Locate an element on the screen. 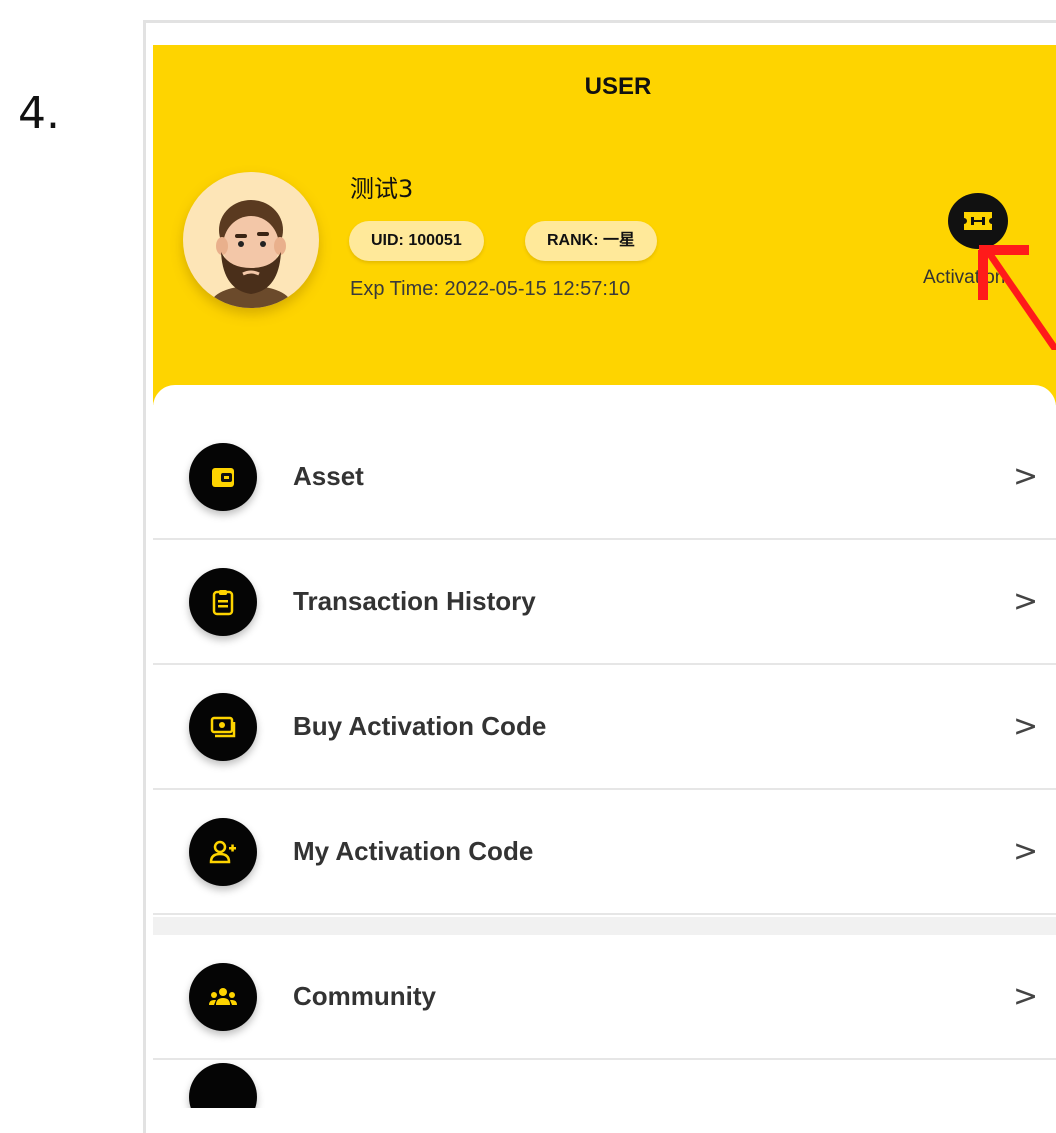 The width and height of the screenshot is (1056, 1133). menu-item-transaction-history: Transaction History > is located at coordinates (604, 602).